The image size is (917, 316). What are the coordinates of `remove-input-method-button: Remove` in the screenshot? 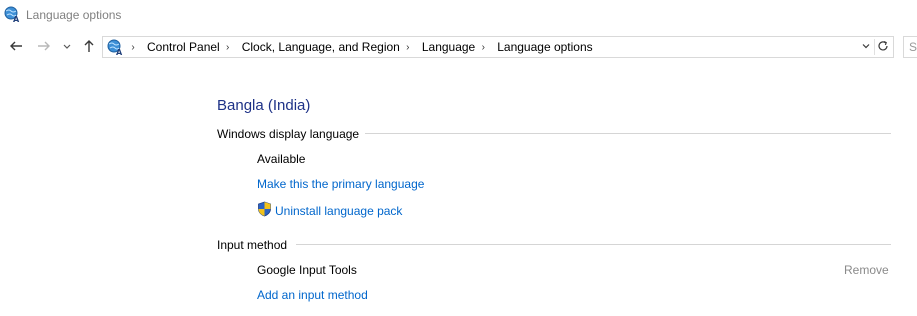 It's located at (866, 270).